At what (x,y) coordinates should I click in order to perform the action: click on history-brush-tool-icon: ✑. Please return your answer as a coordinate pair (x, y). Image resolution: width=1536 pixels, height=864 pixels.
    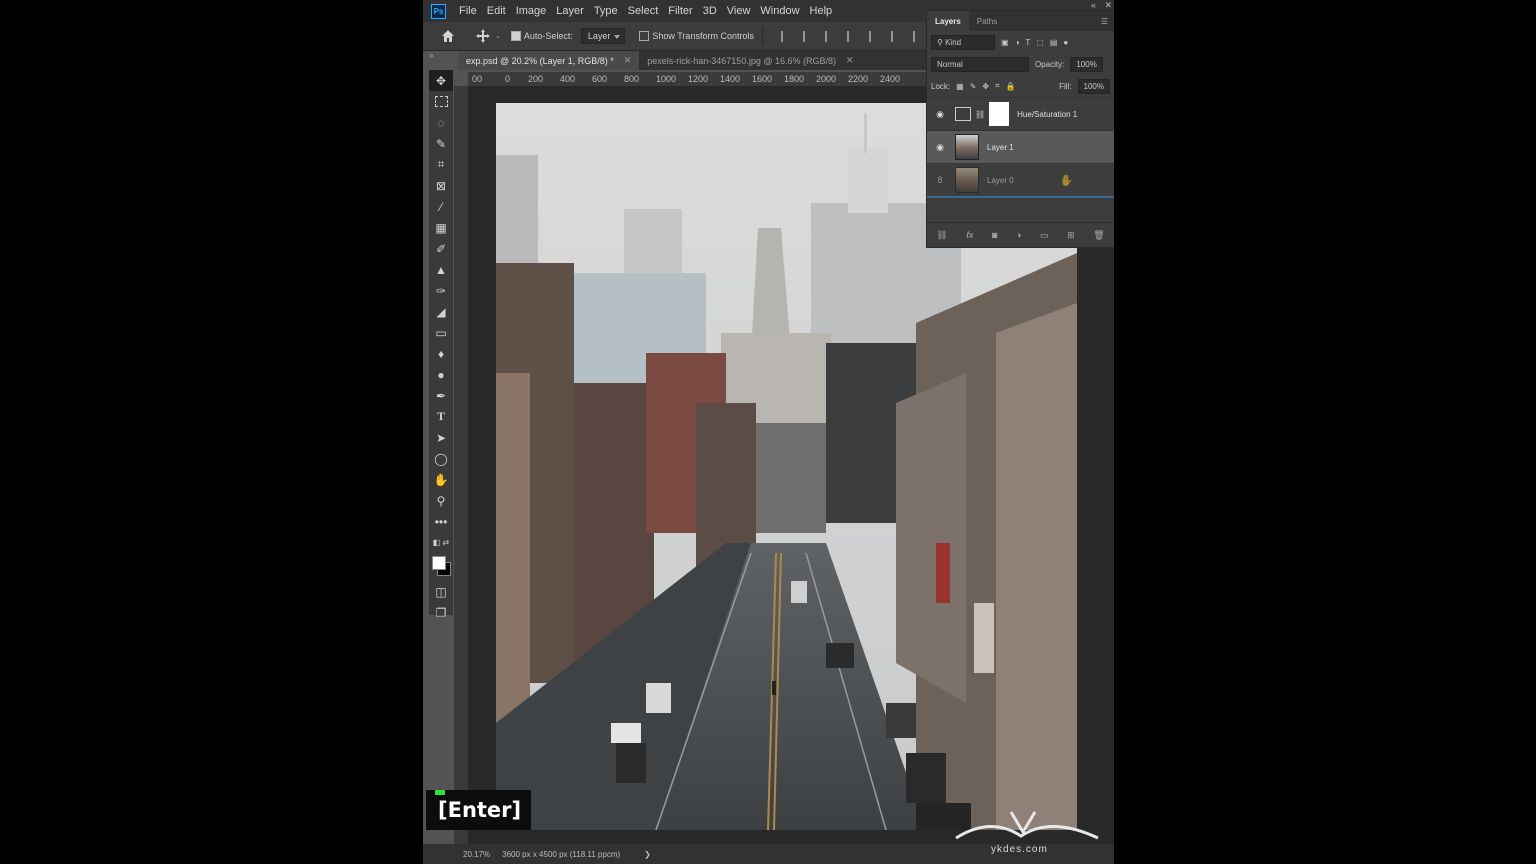
    Looking at the image, I should click on (441, 290).